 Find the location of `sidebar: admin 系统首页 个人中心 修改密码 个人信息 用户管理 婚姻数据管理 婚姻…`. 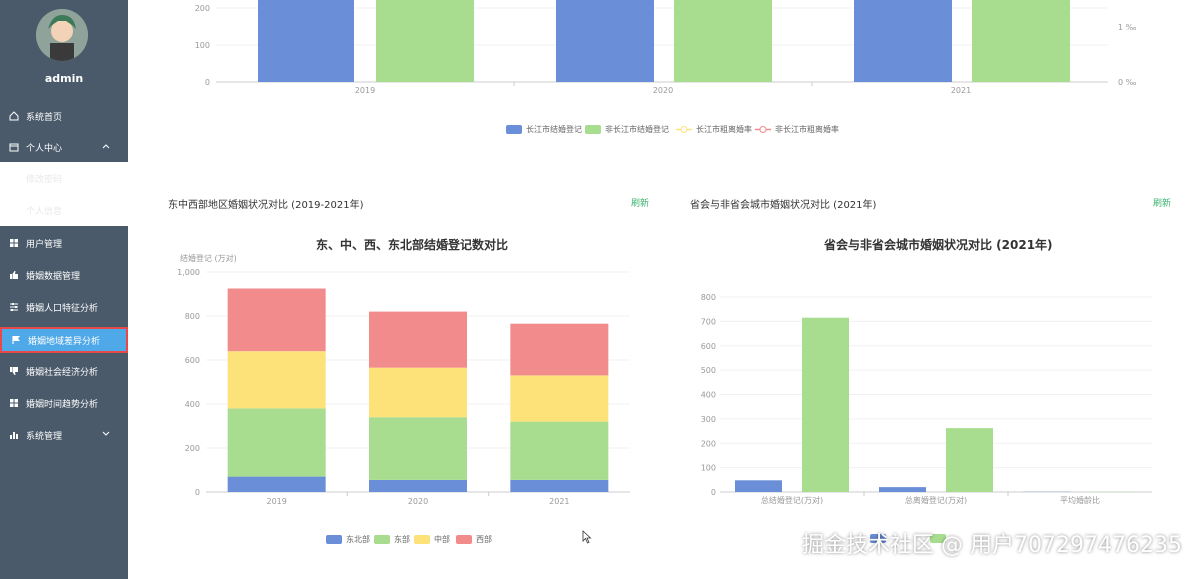

sidebar: admin 系统首页 个人中心 修改密码 个人信息 用户管理 婚姻数据管理 婚姻… is located at coordinates (64, 289).